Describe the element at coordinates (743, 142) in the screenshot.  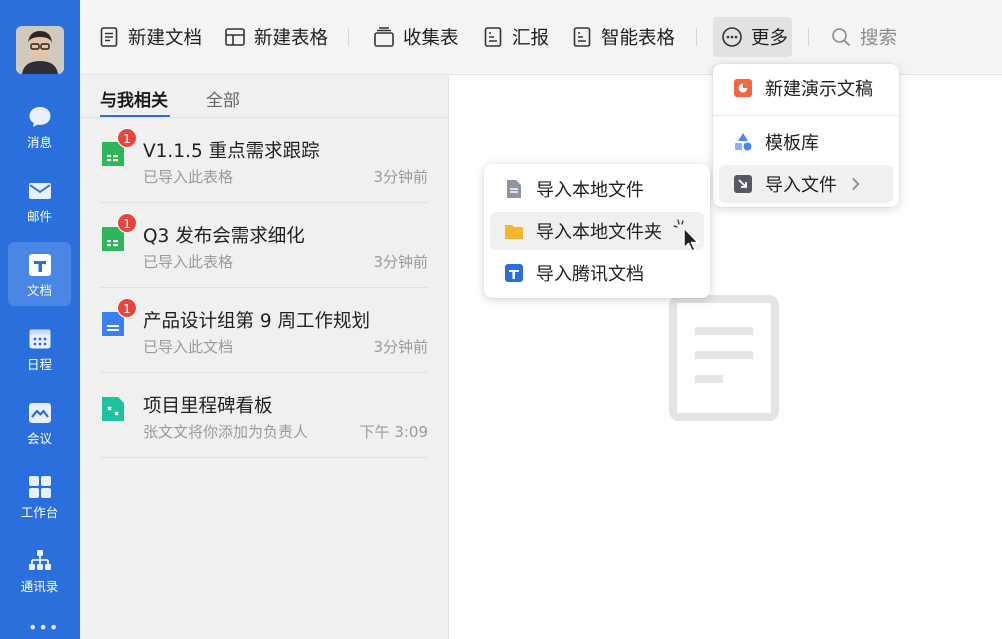
I see `template-library-icon` at that location.